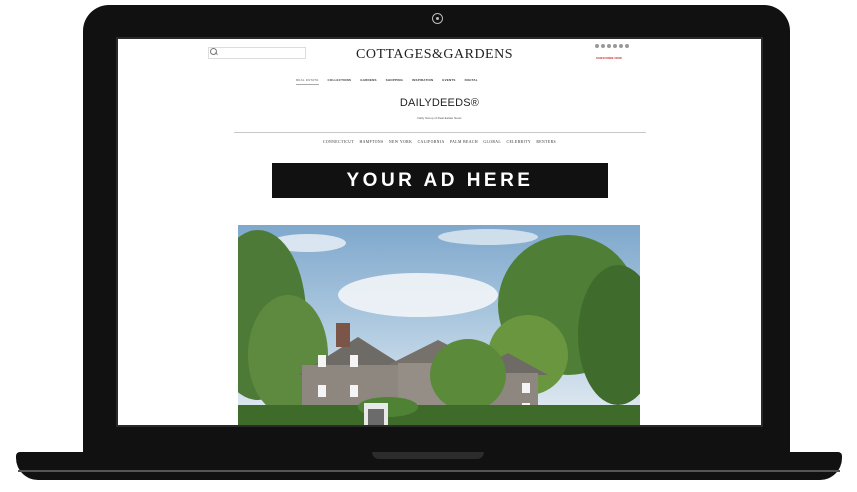 Image resolution: width=857 pixels, height=492 pixels. I want to click on twitter-icon, so click(603, 46).